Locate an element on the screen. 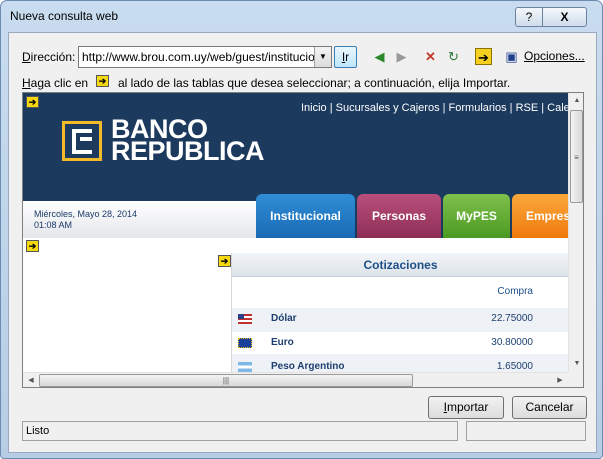 Image resolution: width=603 pixels, height=459 pixels. scroll-up-icon: ▲ is located at coordinates (576, 101).